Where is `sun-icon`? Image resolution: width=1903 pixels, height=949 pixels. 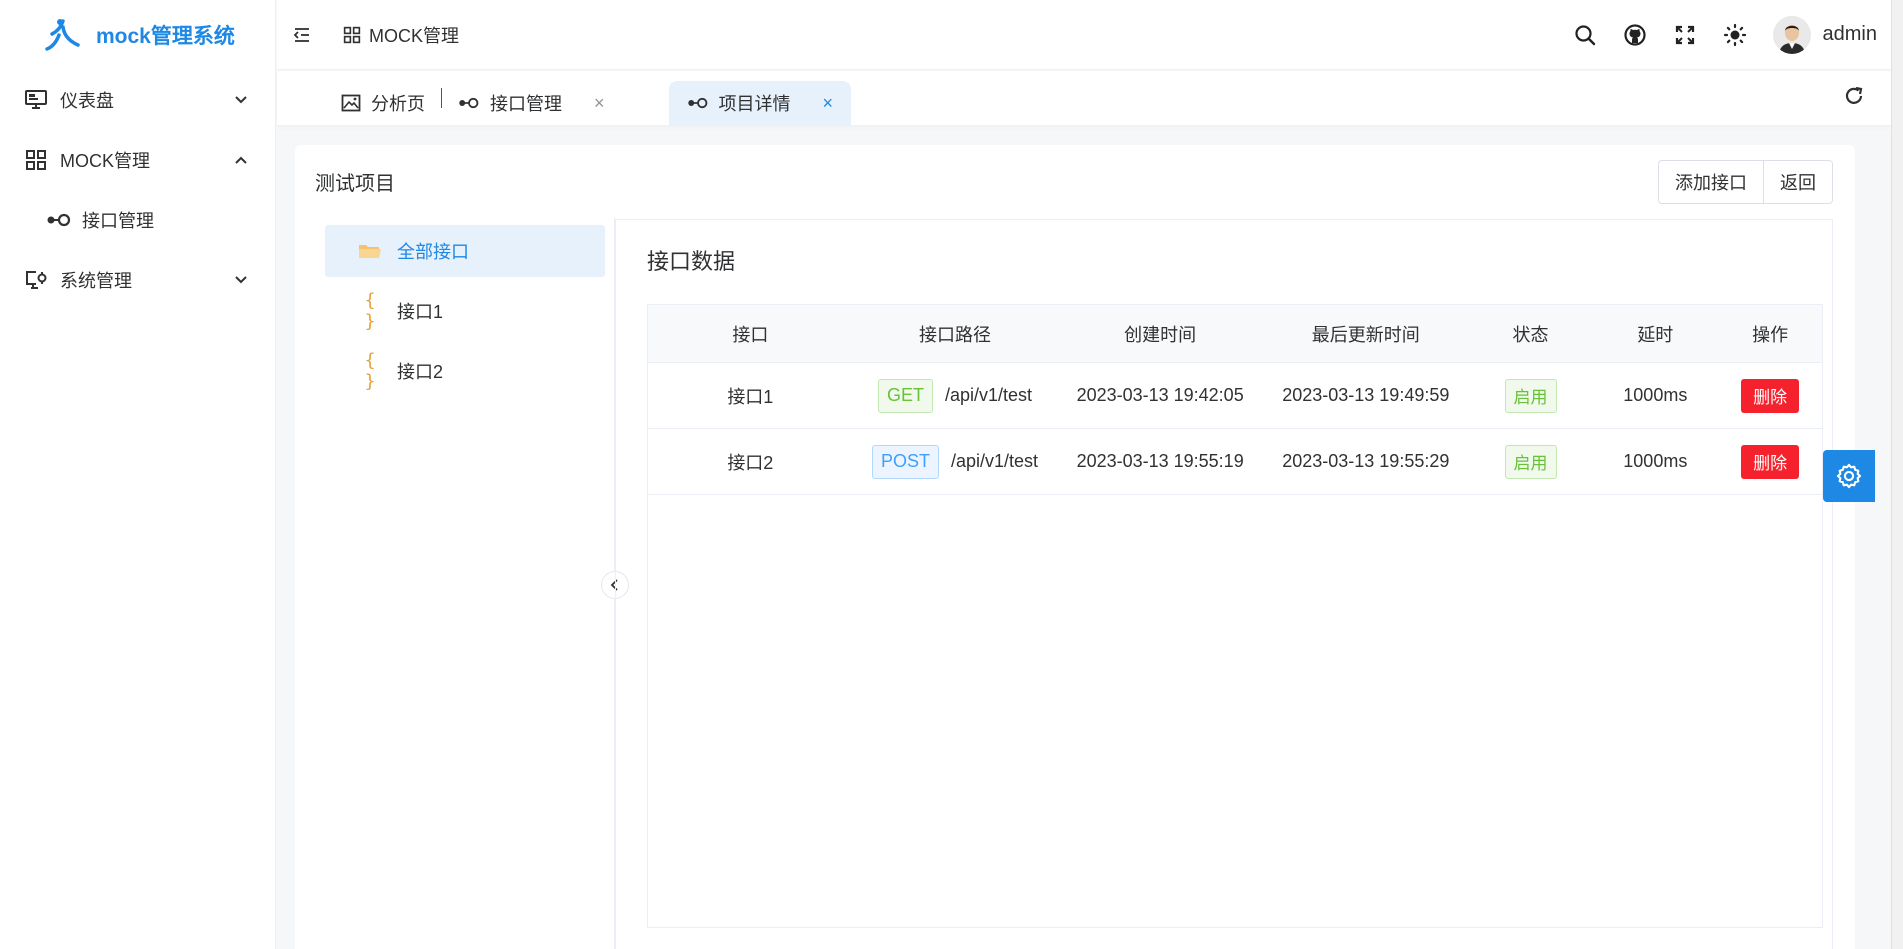
sun-icon is located at coordinates (1735, 35).